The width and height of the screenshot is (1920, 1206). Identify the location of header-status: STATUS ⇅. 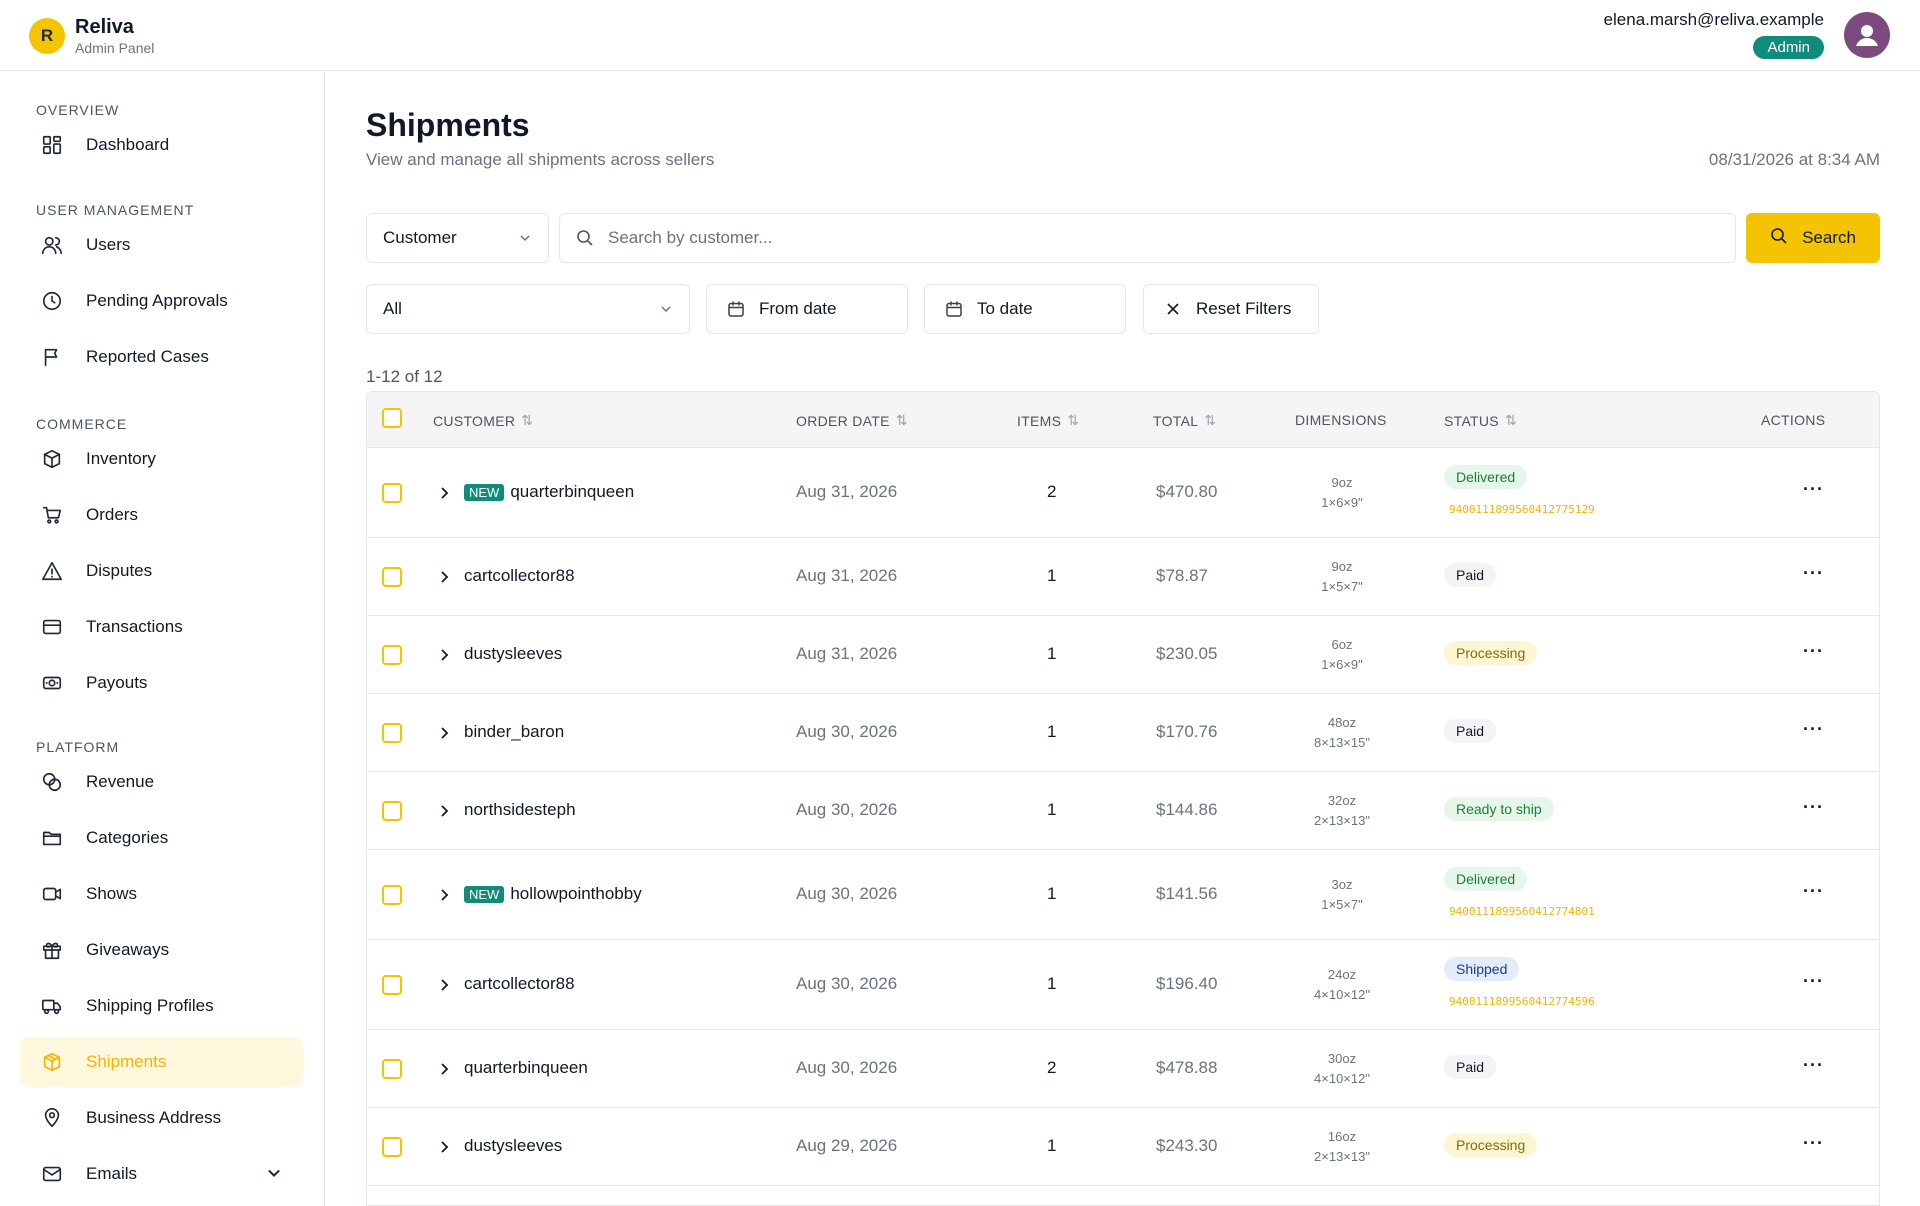
(1480, 420).